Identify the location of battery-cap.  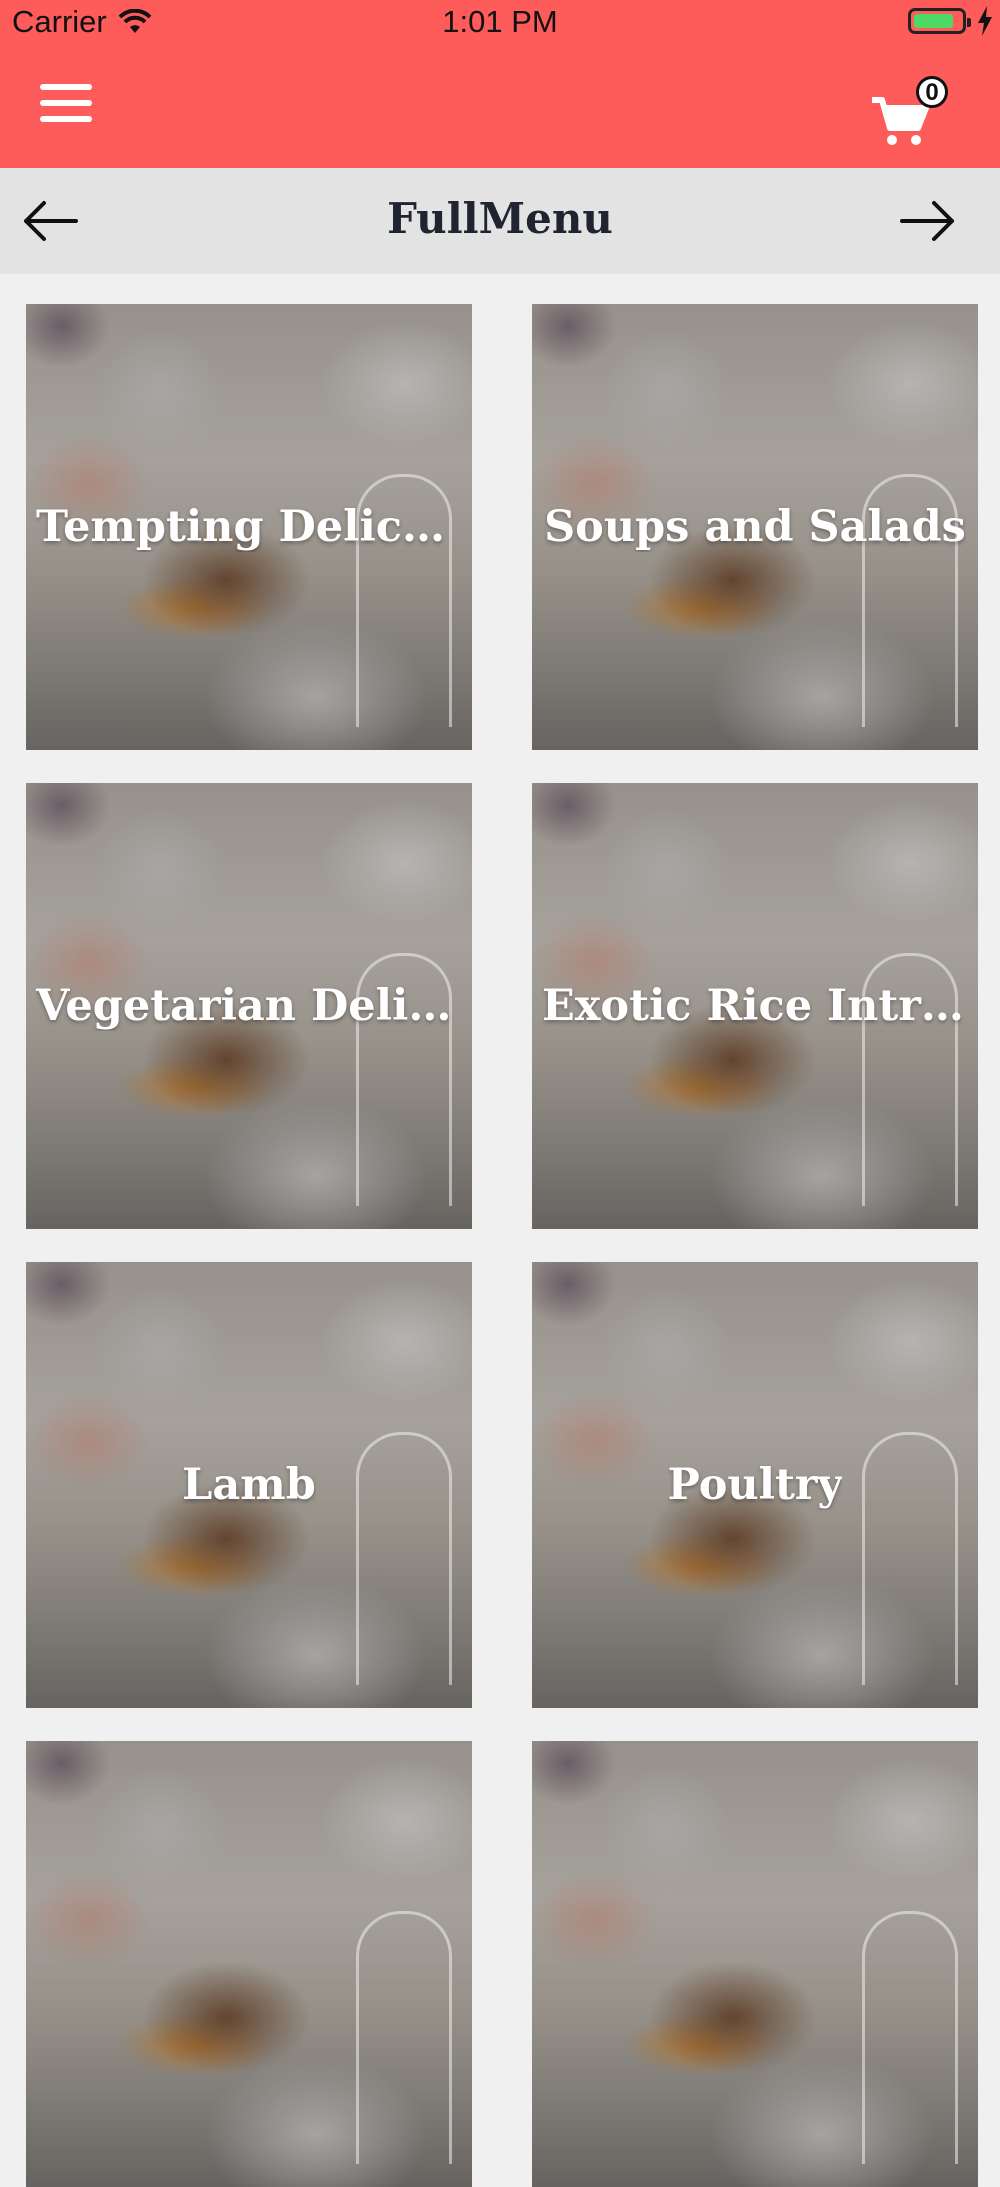
(969, 22).